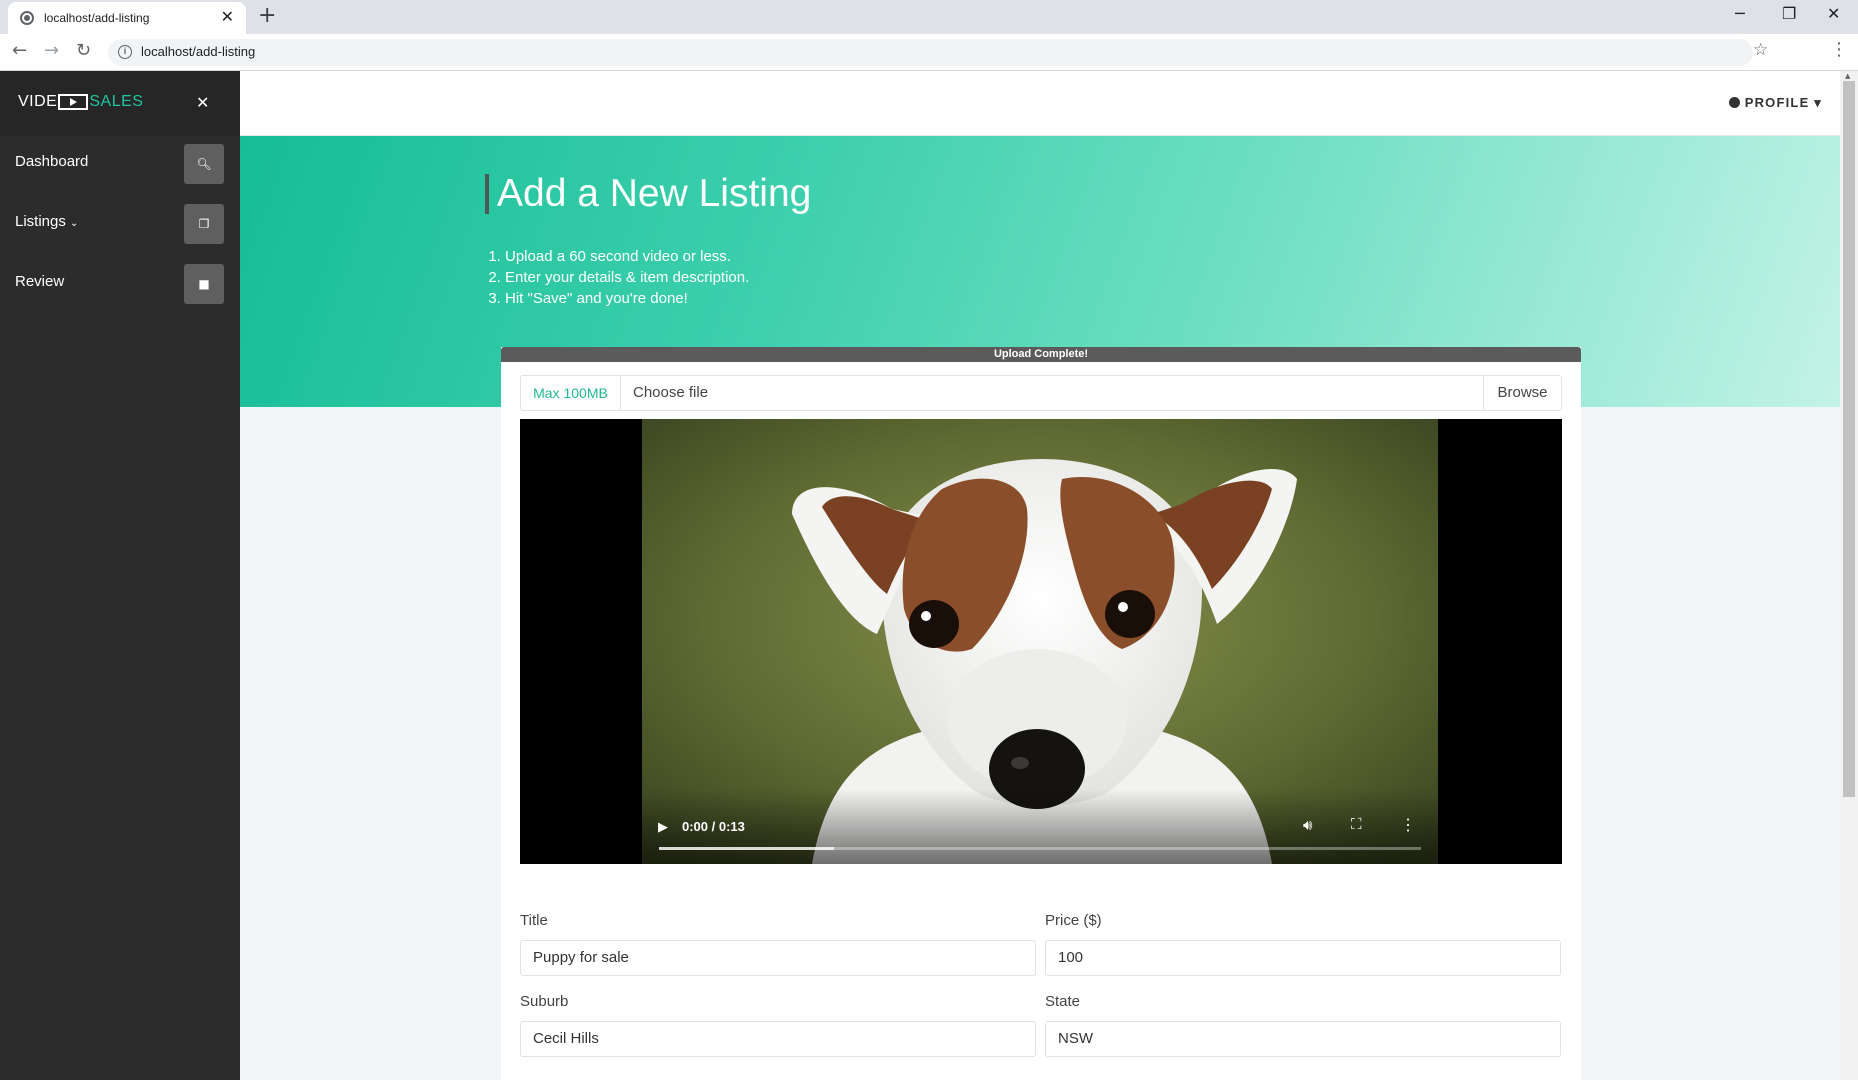 The width and height of the screenshot is (1858, 1080). I want to click on logo: VIDE SALES, so click(80, 102).